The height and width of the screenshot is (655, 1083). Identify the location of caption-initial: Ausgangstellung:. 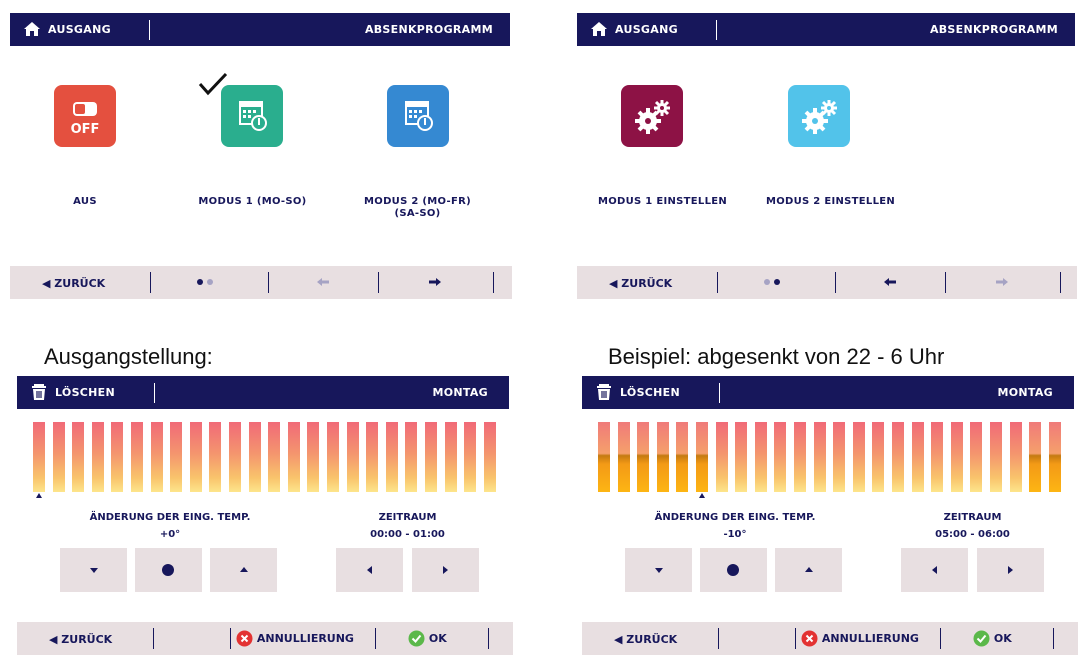
(128, 356).